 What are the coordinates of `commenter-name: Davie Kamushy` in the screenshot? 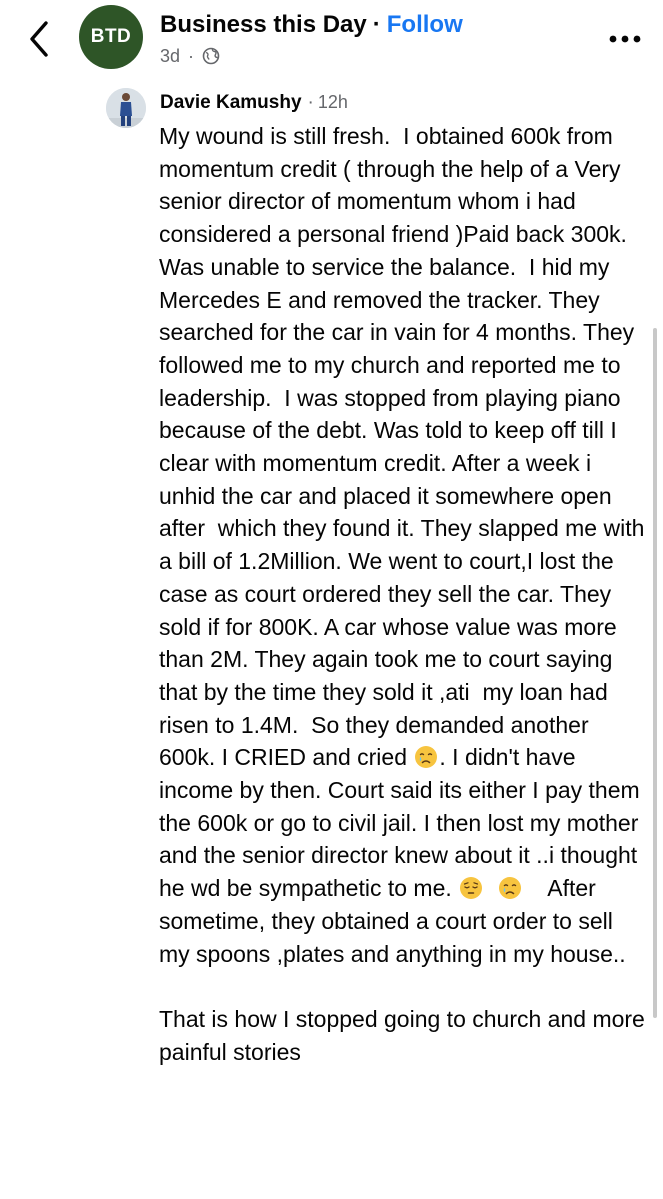 It's located at (231, 102).